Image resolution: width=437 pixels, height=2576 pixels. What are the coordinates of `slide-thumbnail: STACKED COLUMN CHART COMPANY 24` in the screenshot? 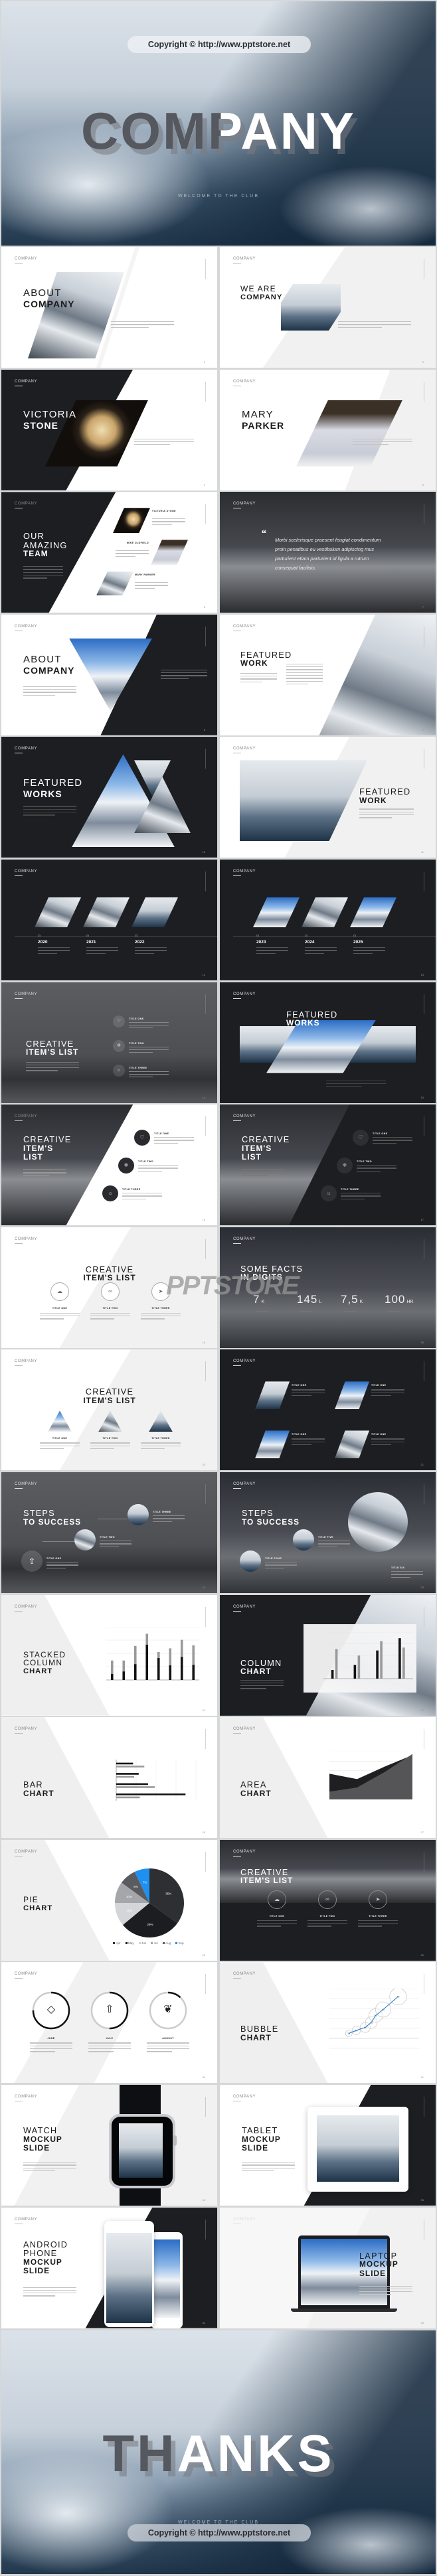 It's located at (109, 1655).